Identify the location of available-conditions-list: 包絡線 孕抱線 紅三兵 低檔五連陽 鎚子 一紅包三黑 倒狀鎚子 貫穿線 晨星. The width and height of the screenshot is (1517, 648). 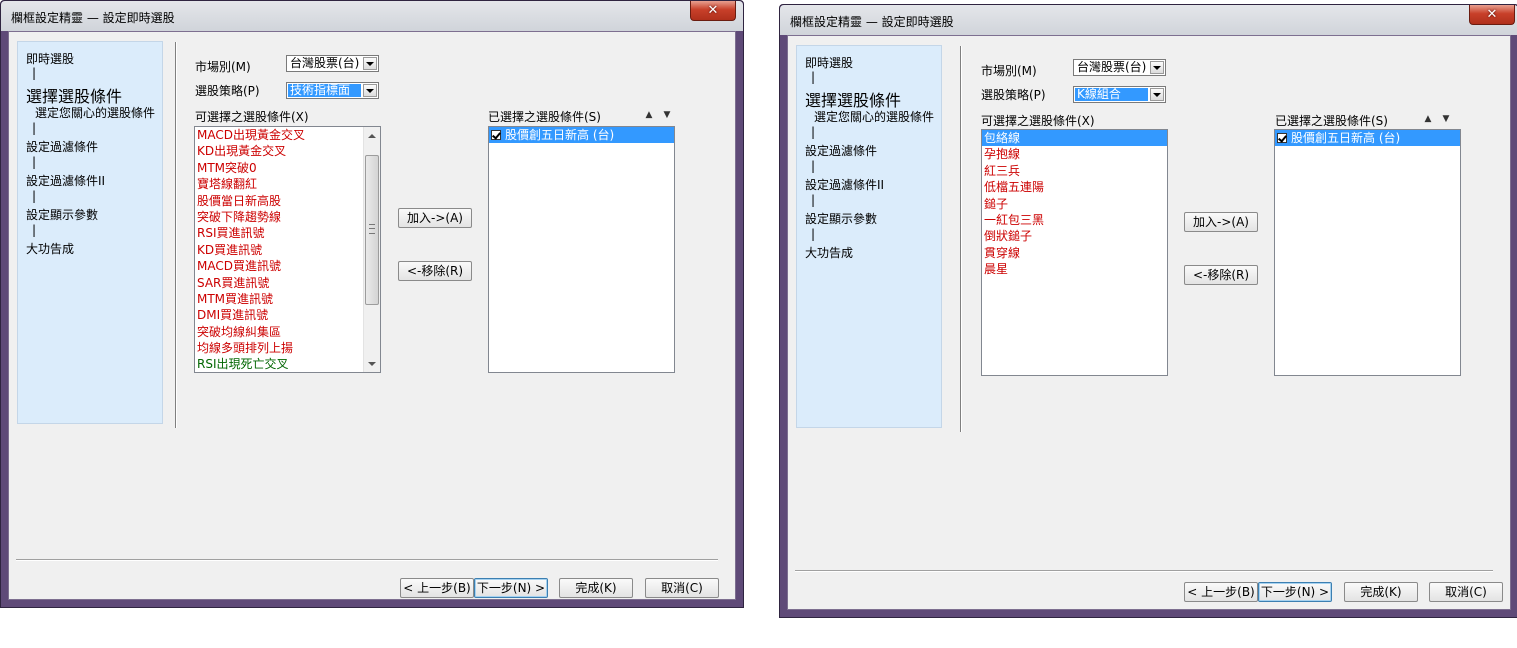
(1074, 252).